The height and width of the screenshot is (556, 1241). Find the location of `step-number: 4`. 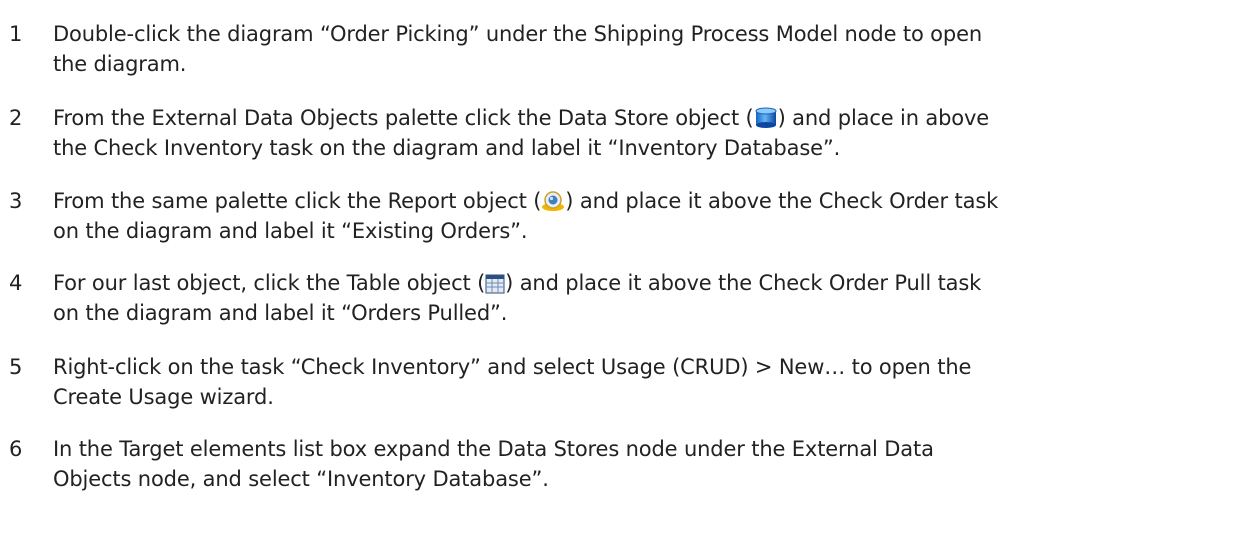

step-number: 4 is located at coordinates (16, 283).